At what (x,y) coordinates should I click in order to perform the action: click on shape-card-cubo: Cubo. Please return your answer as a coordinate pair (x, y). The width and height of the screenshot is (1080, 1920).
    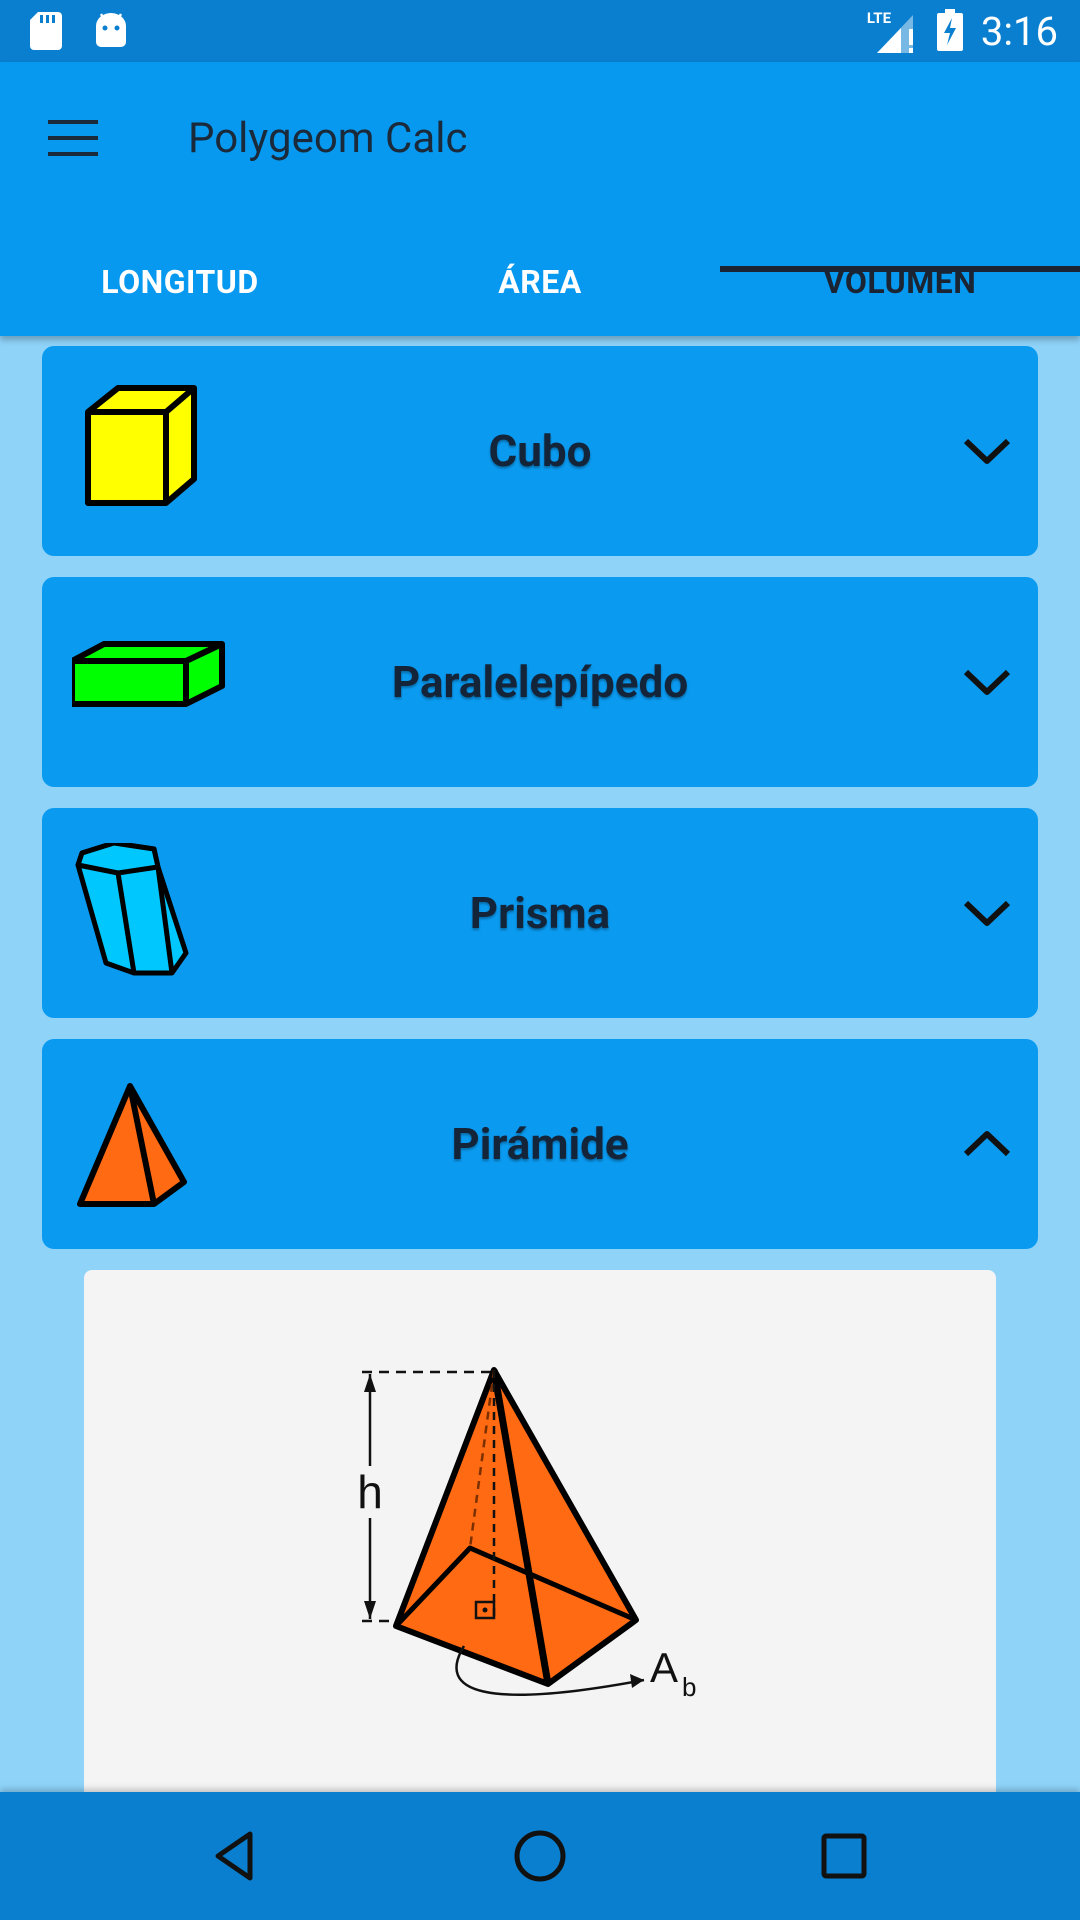
    Looking at the image, I should click on (540, 451).